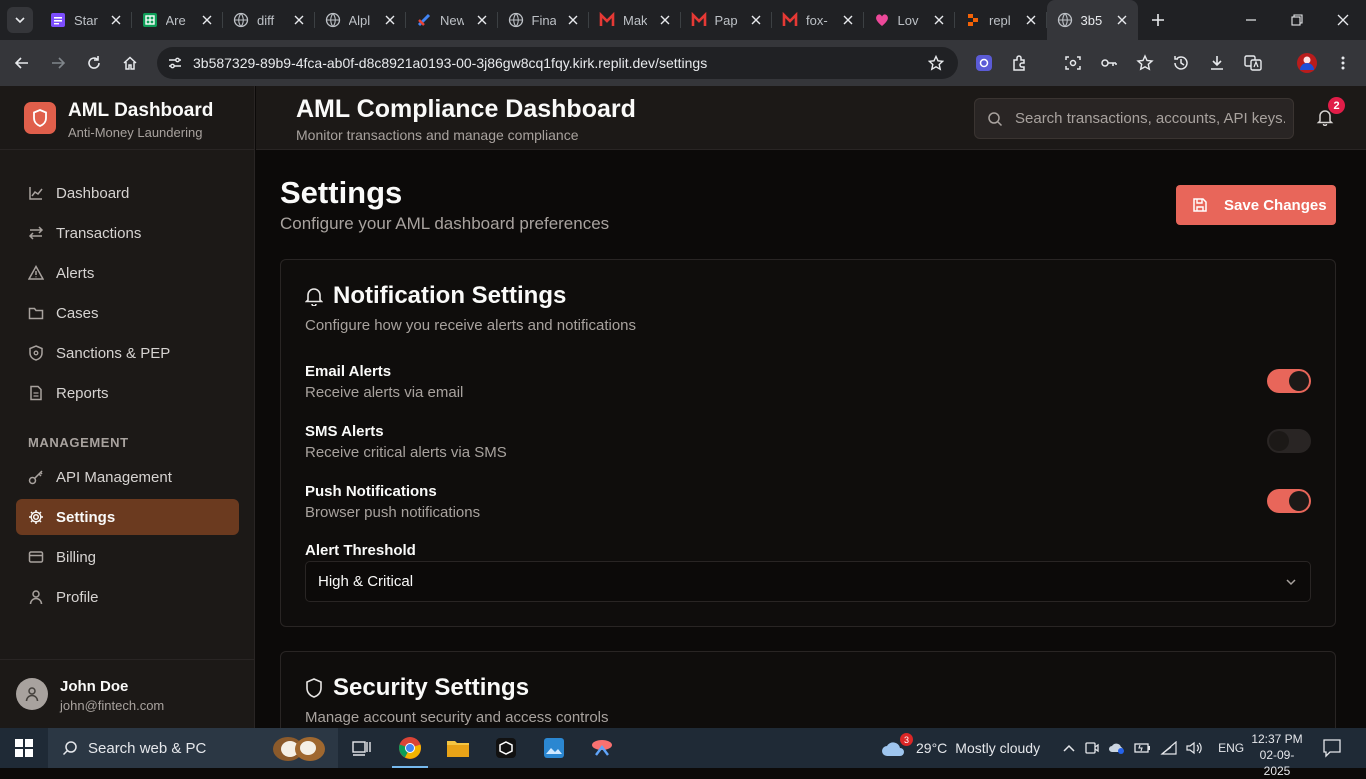 The width and height of the screenshot is (1366, 779). I want to click on tab-search-button, so click(20, 20).